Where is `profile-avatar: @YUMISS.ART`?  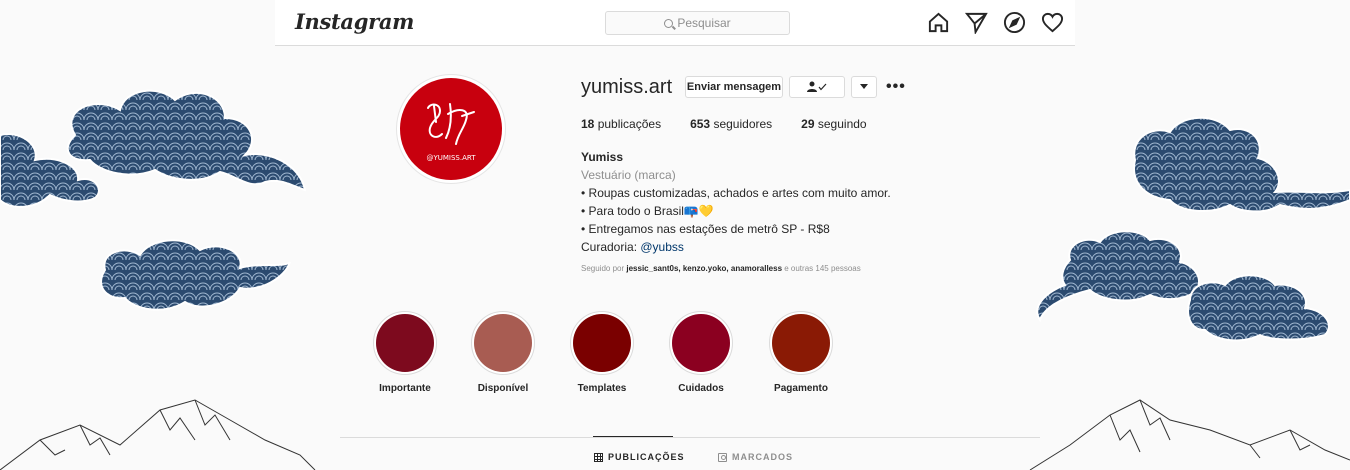
profile-avatar: @YUMISS.ART is located at coordinates (451, 129).